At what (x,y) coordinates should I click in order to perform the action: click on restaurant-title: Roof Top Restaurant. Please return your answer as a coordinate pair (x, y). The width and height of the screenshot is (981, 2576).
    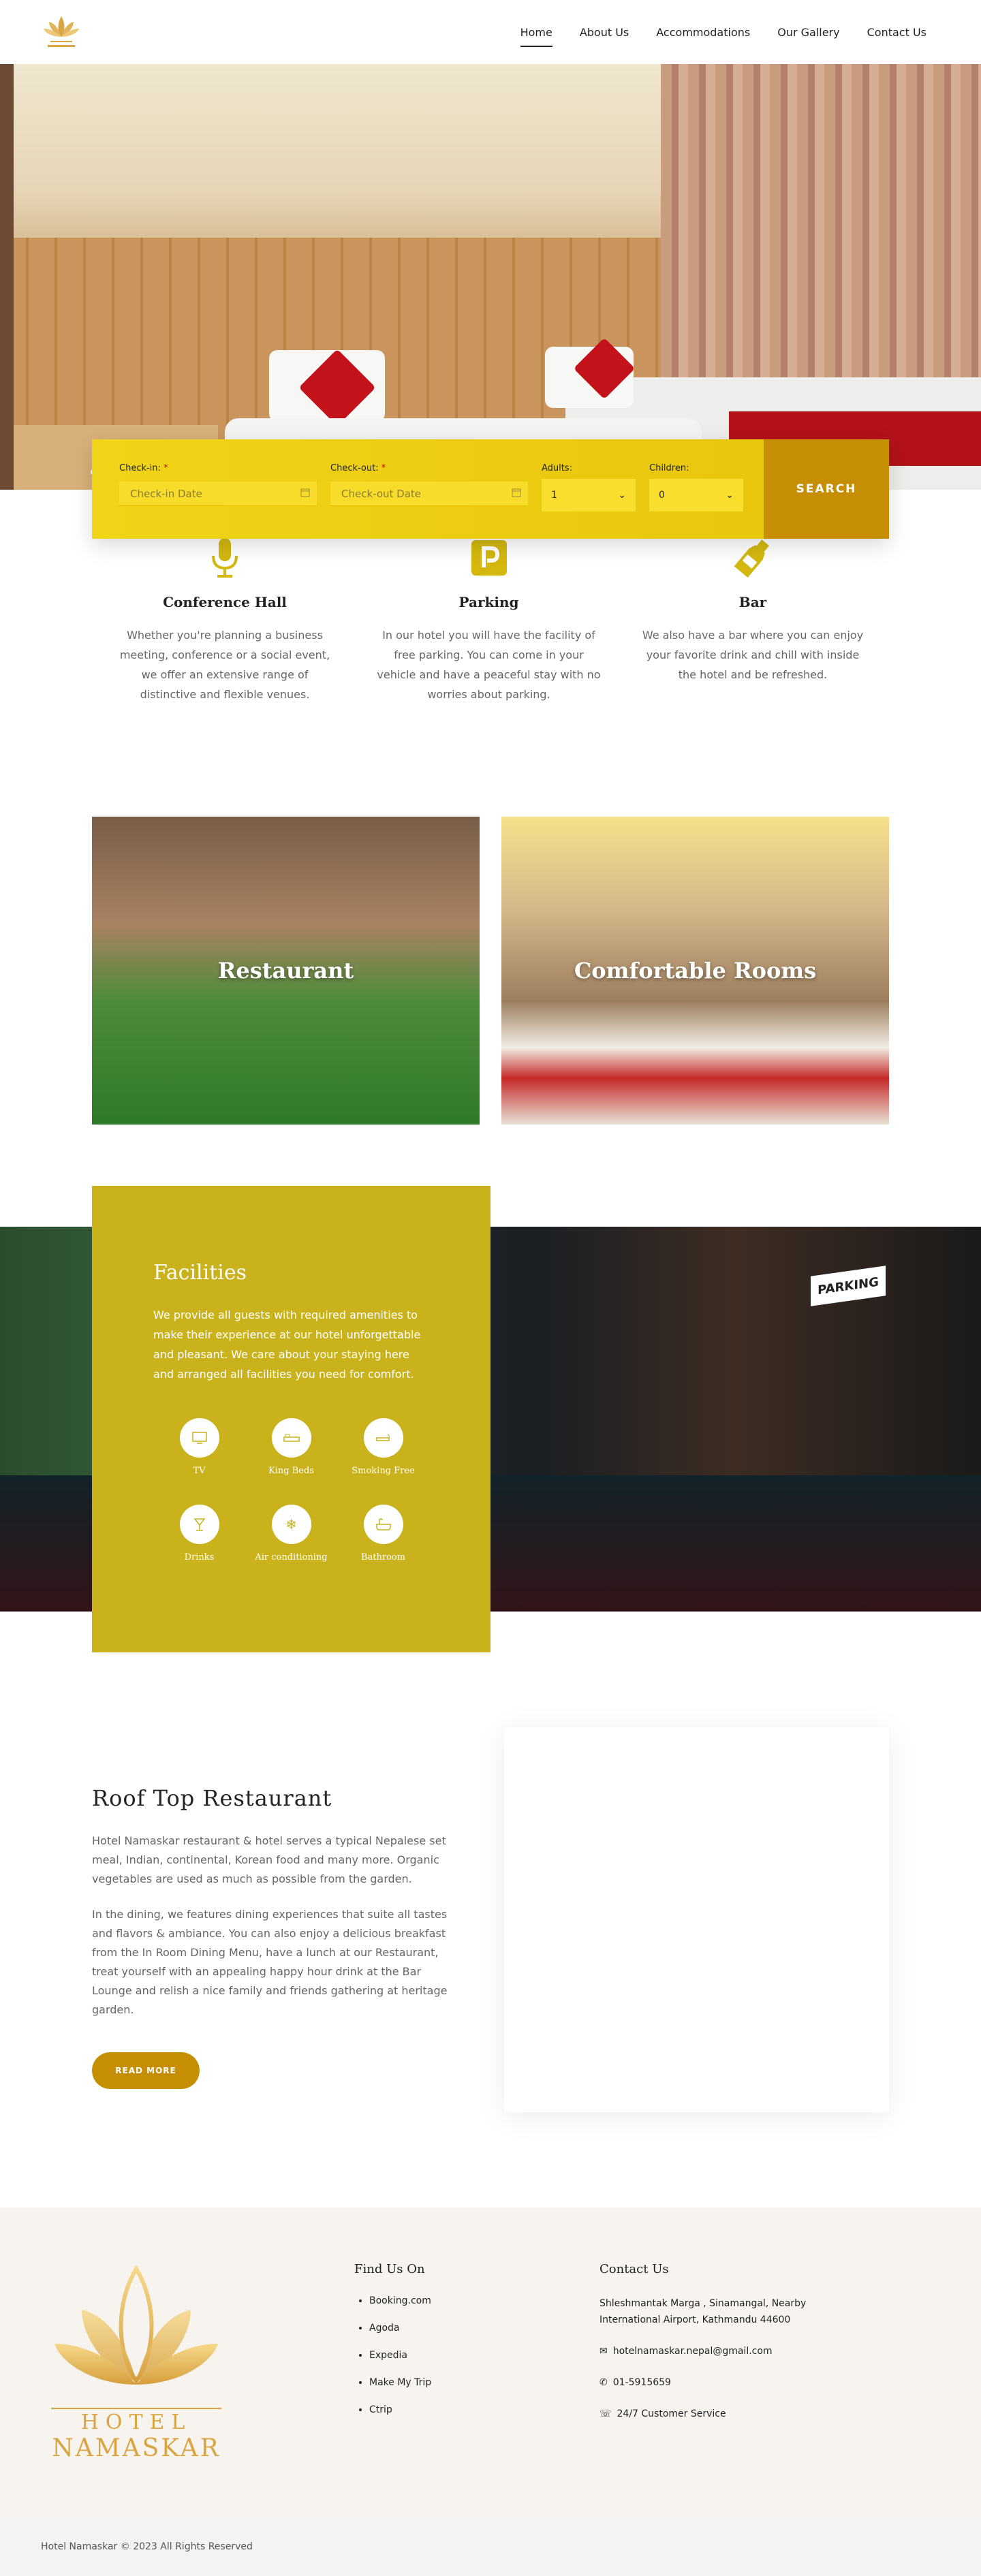
    Looking at the image, I should click on (212, 1798).